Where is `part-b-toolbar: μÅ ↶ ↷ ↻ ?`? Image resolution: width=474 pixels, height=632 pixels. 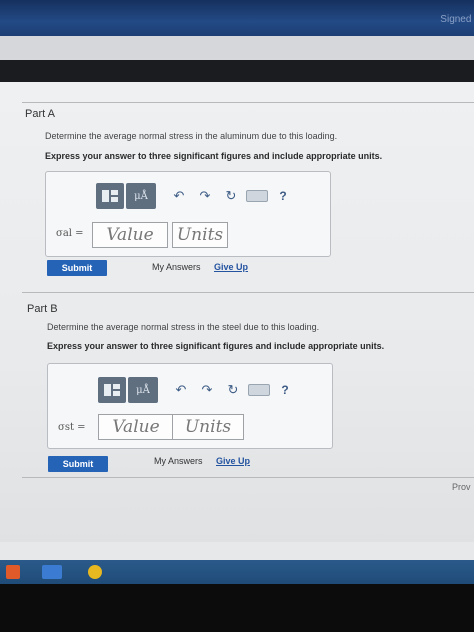 part-b-toolbar: μÅ ↶ ↷ ↻ ? is located at coordinates (198, 390).